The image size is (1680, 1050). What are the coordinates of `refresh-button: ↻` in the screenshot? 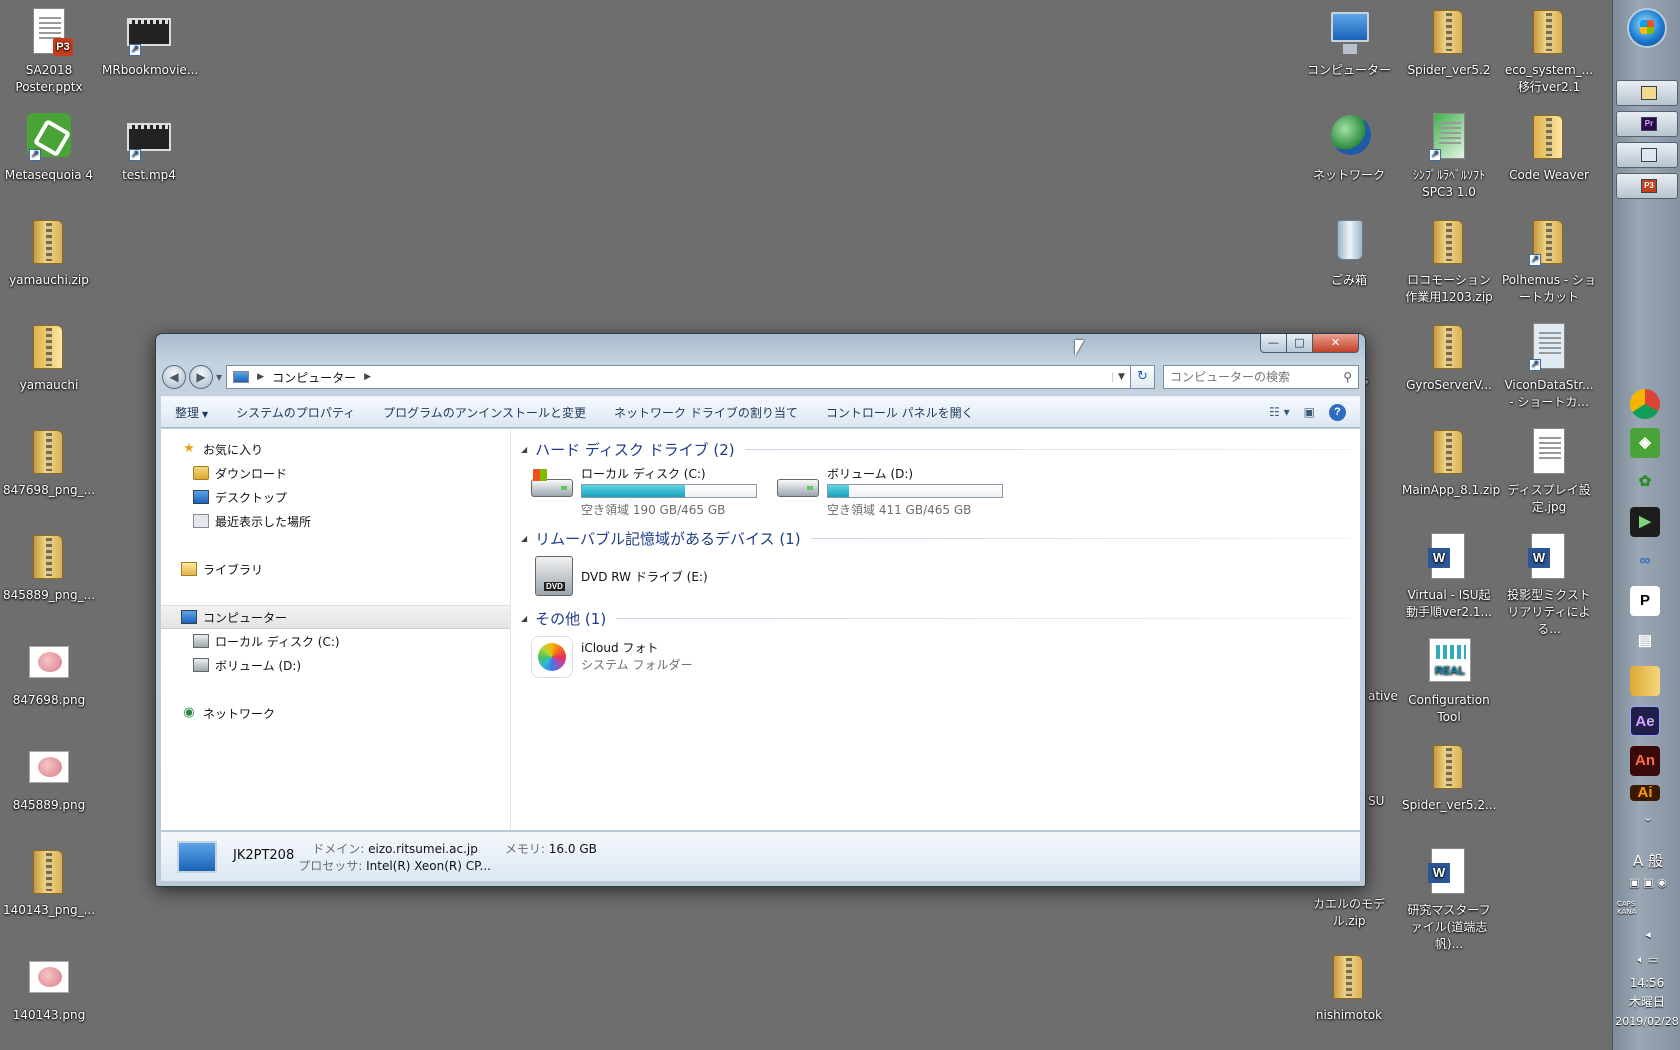 It's located at (1143, 377).